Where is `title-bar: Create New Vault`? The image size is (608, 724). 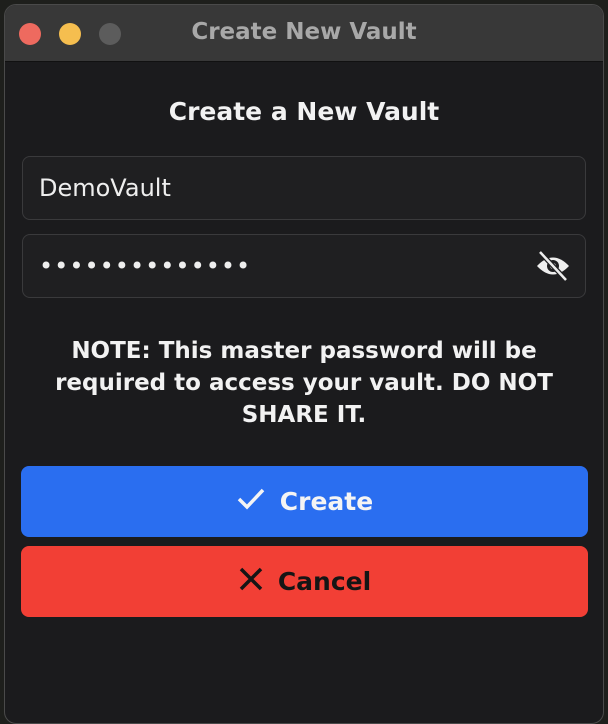
title-bar: Create New Vault is located at coordinates (304, 33).